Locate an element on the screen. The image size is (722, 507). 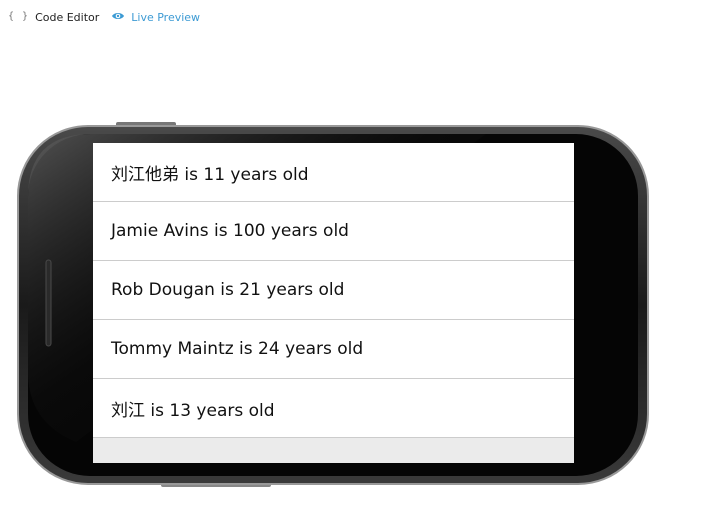
preview-toolbar: { } Code Editor Live Preview is located at coordinates (110, 17).